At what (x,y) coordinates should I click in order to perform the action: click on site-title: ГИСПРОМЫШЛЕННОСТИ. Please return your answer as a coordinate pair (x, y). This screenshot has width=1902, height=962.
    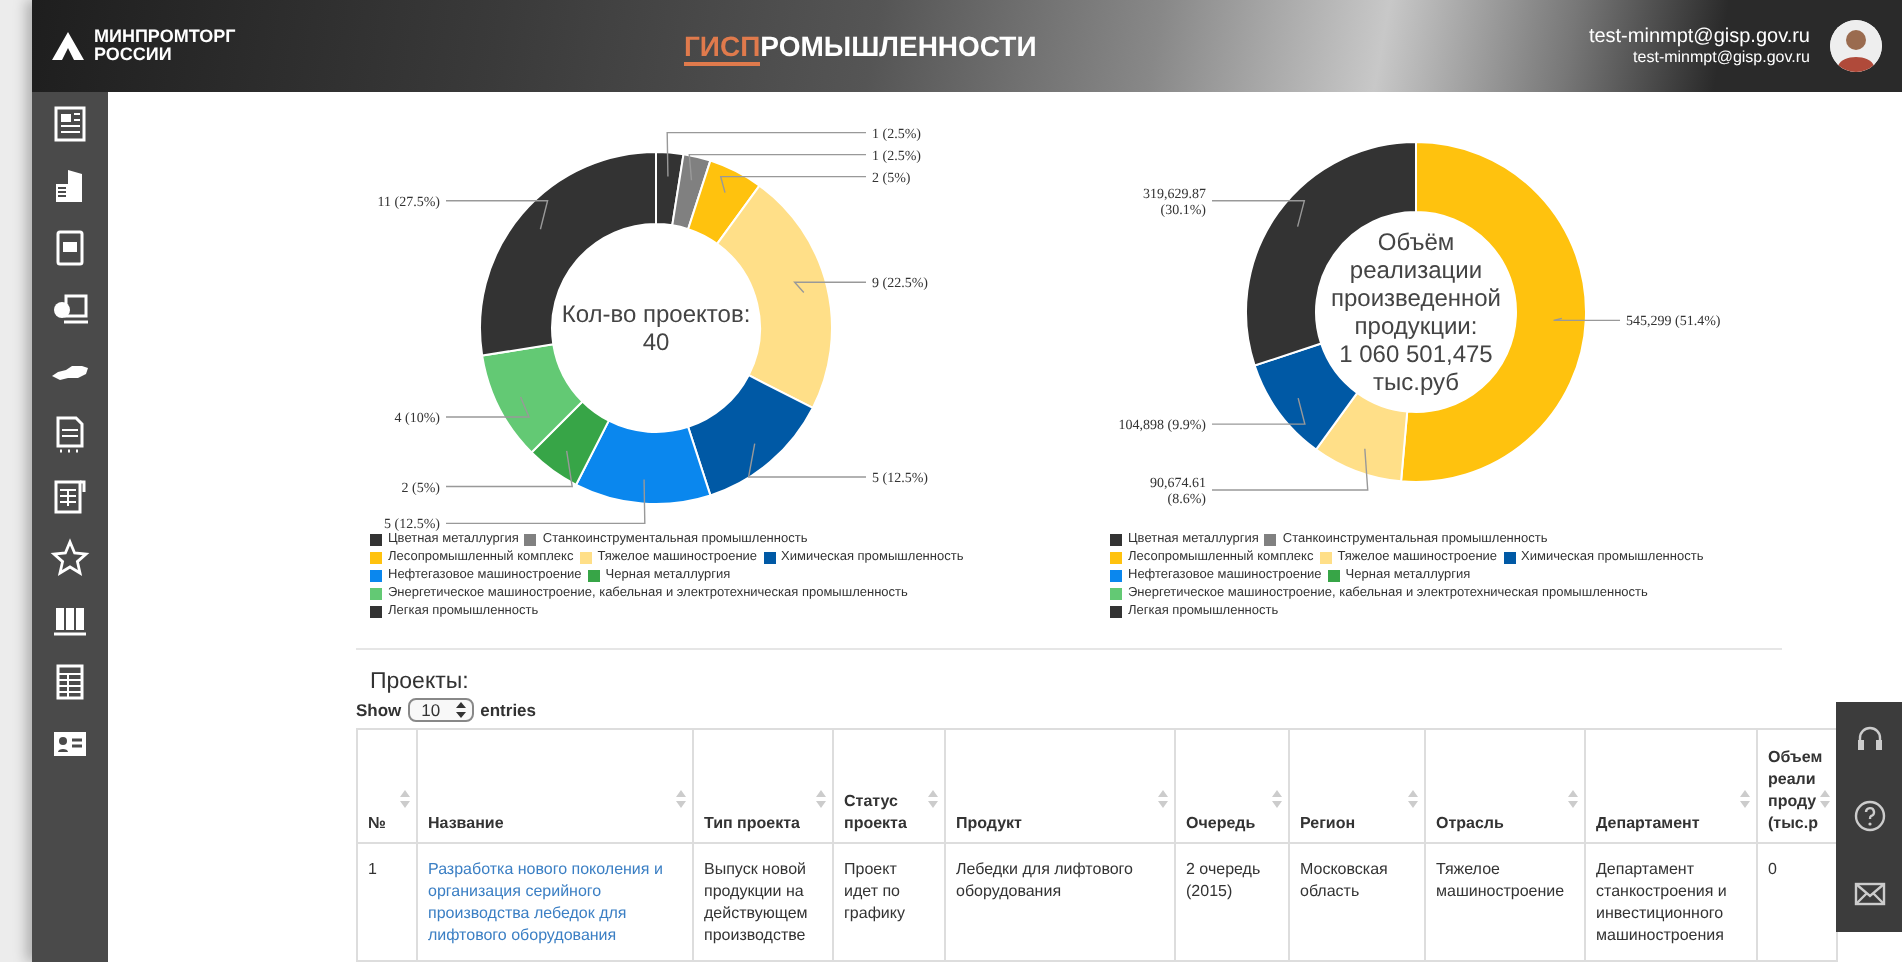
    Looking at the image, I should click on (860, 48).